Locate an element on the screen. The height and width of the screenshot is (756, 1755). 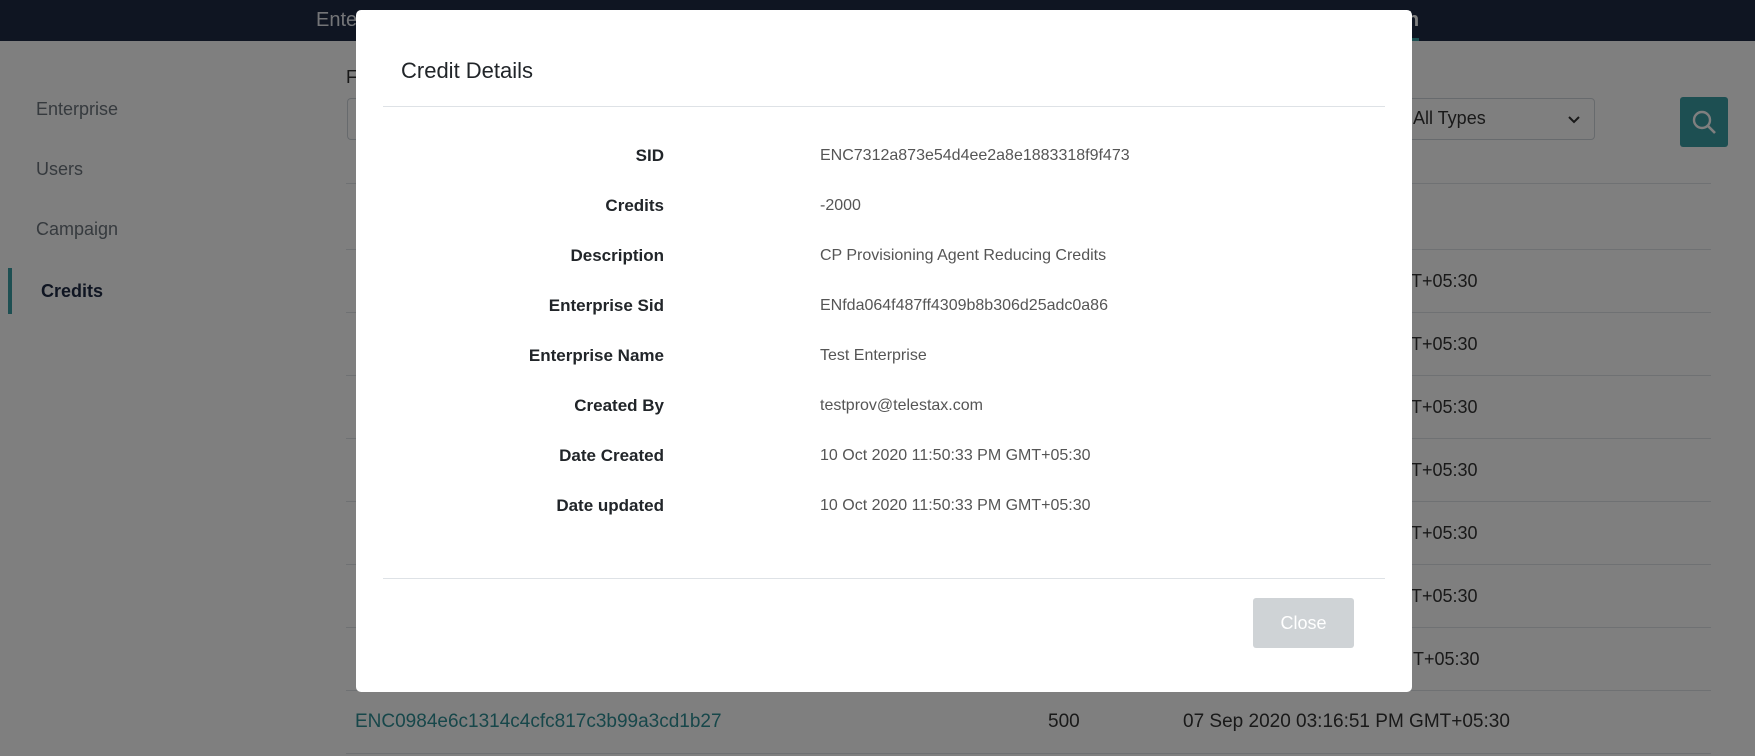
detail-label-enterprise-name: Enterprise Name is located at coordinates (596, 355).